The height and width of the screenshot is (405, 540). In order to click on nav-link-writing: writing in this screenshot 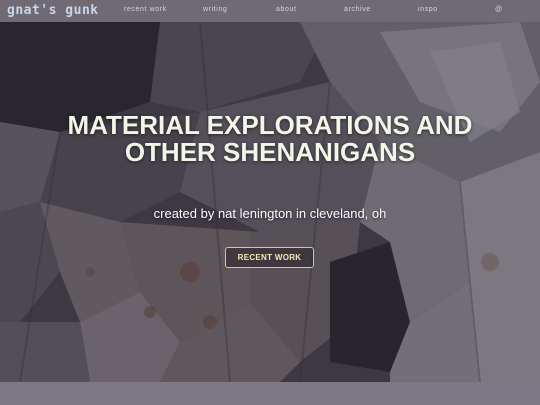, I will do `click(215, 9)`.